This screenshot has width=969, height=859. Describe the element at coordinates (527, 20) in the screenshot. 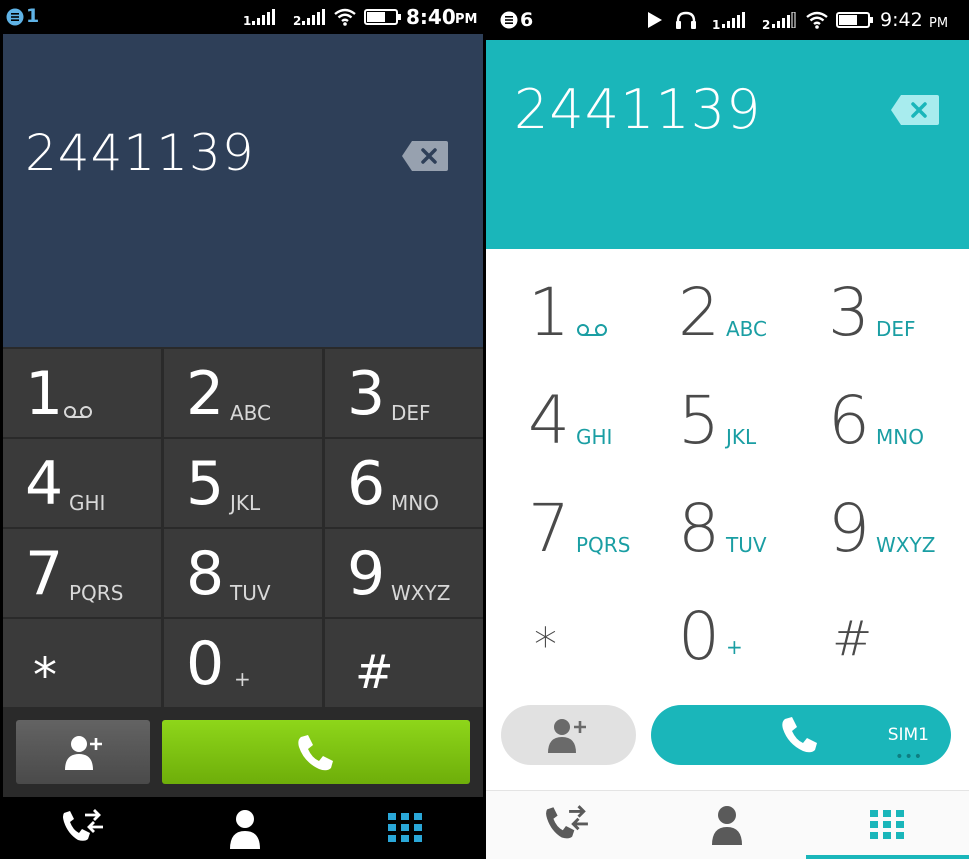

I see `notification-count: 6` at that location.